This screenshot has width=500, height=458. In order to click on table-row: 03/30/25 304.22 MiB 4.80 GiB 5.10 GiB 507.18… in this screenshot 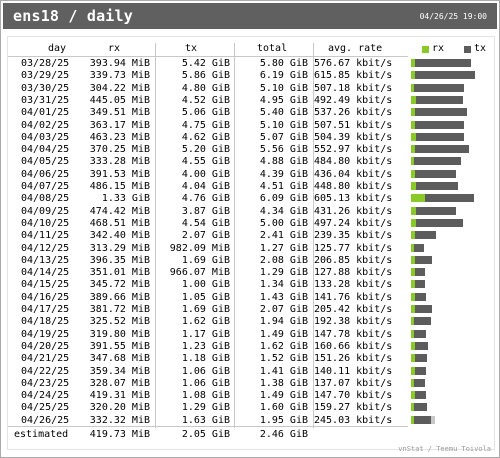, I will do `click(251, 89)`.